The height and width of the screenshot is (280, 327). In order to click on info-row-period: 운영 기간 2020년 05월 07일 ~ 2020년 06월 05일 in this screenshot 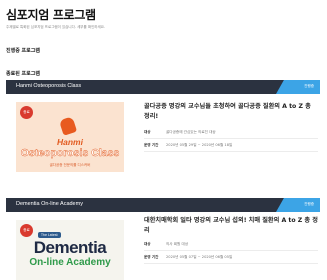, I will do `click(231, 257)`.